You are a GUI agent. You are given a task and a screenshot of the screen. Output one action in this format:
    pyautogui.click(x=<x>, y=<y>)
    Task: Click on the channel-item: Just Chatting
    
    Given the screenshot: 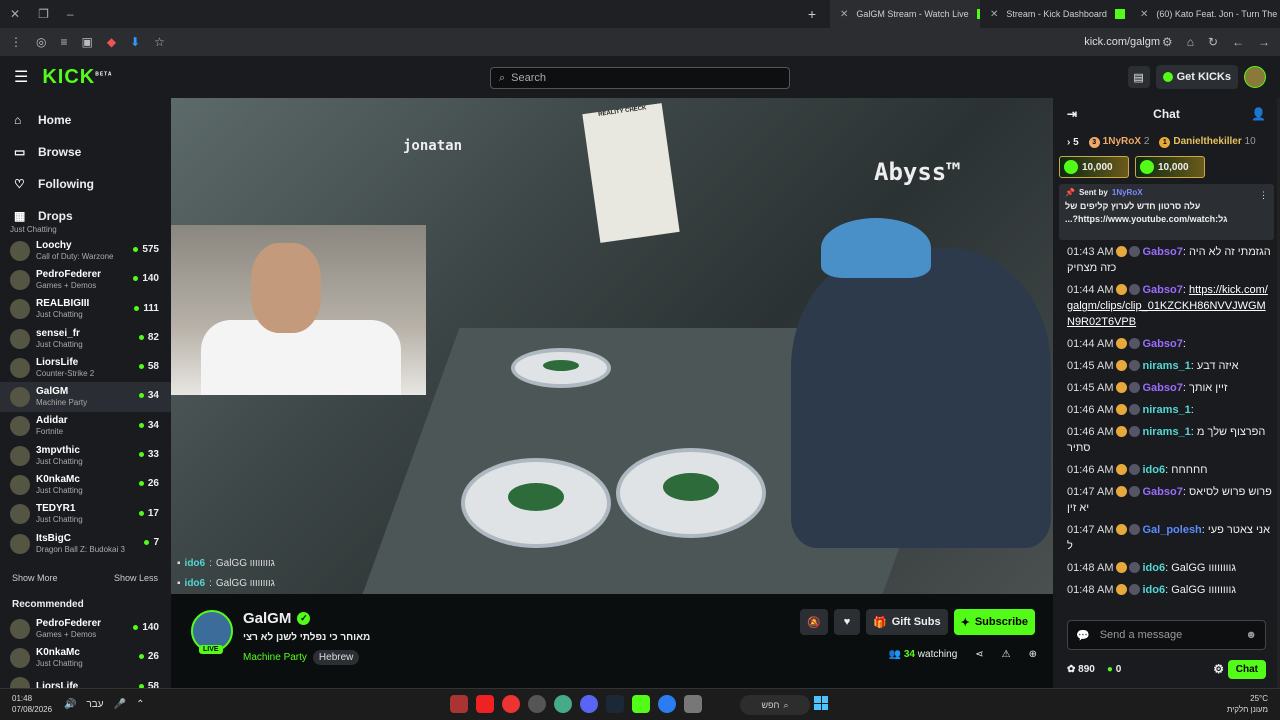 What is the action you would take?
    pyautogui.click(x=85, y=230)
    